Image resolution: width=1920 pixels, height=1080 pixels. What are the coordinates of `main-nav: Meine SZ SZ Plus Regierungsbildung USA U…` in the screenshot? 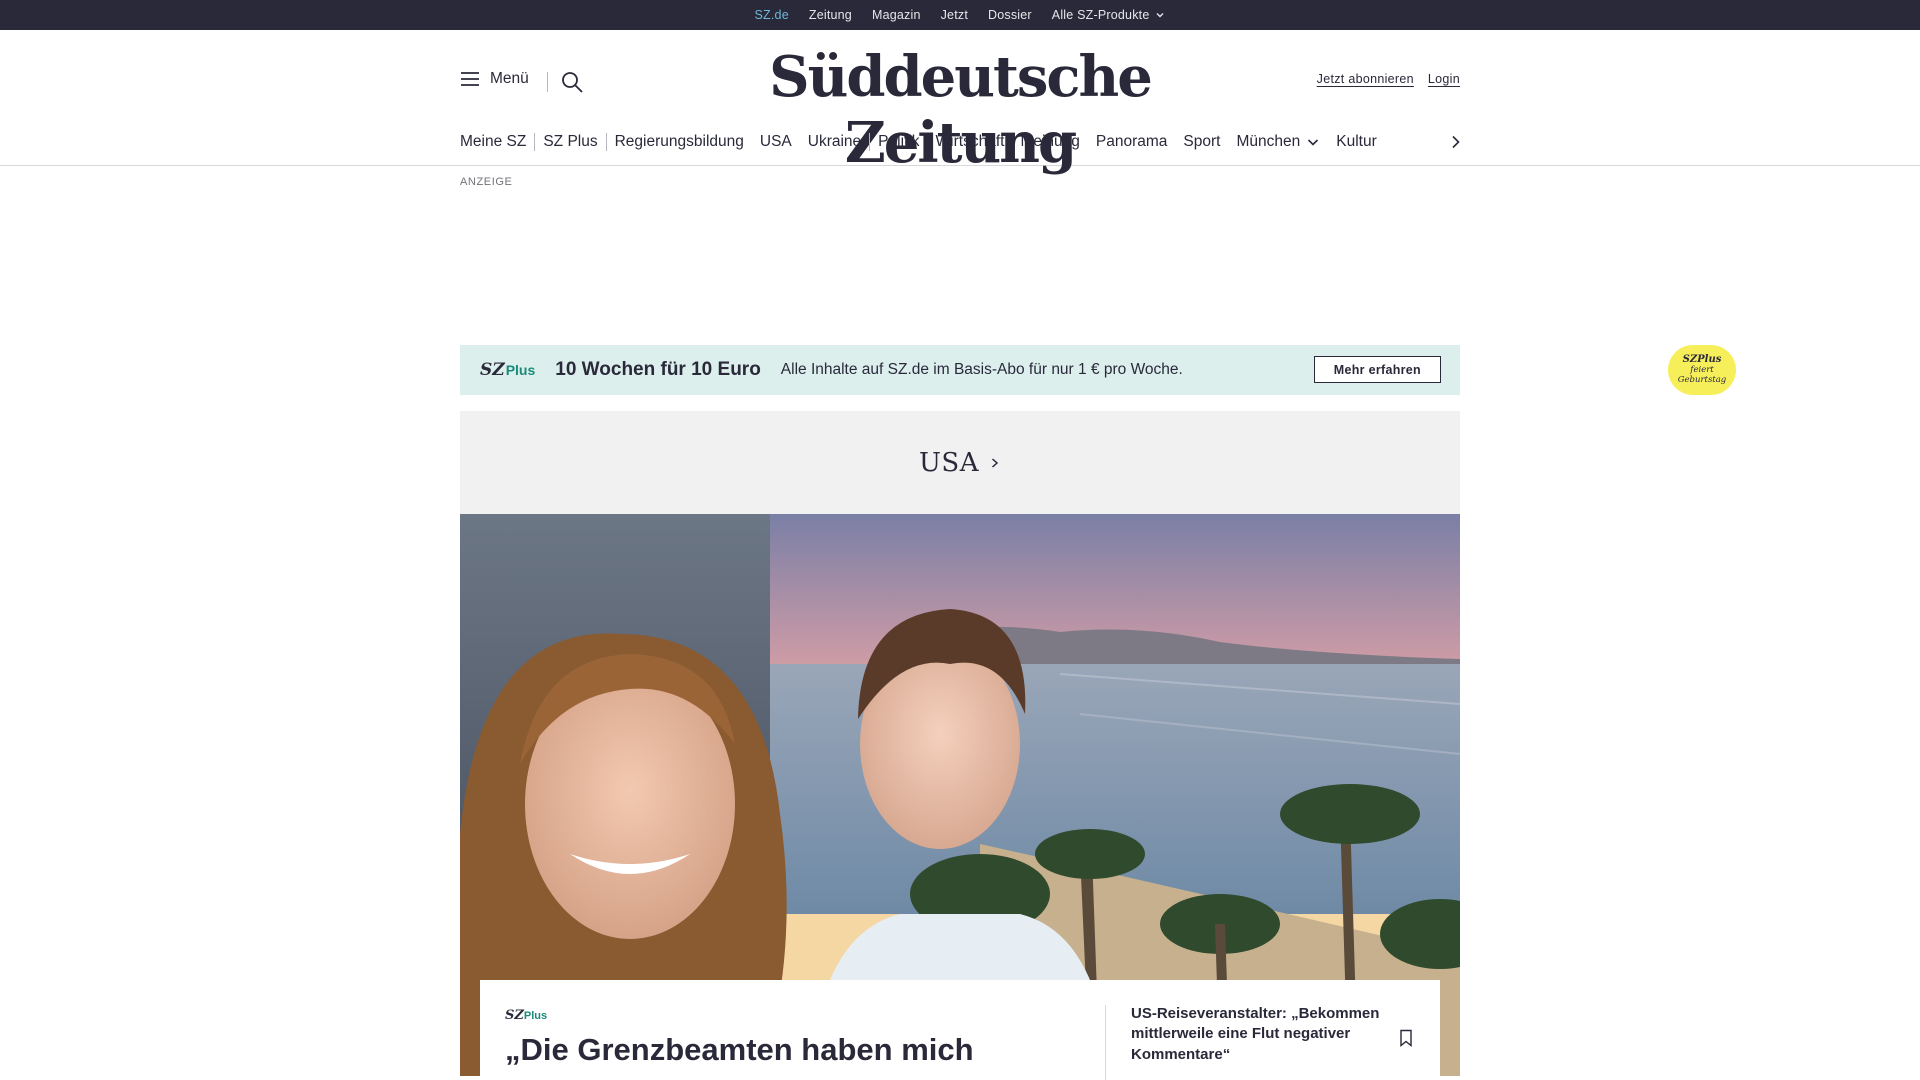 It's located at (960, 142).